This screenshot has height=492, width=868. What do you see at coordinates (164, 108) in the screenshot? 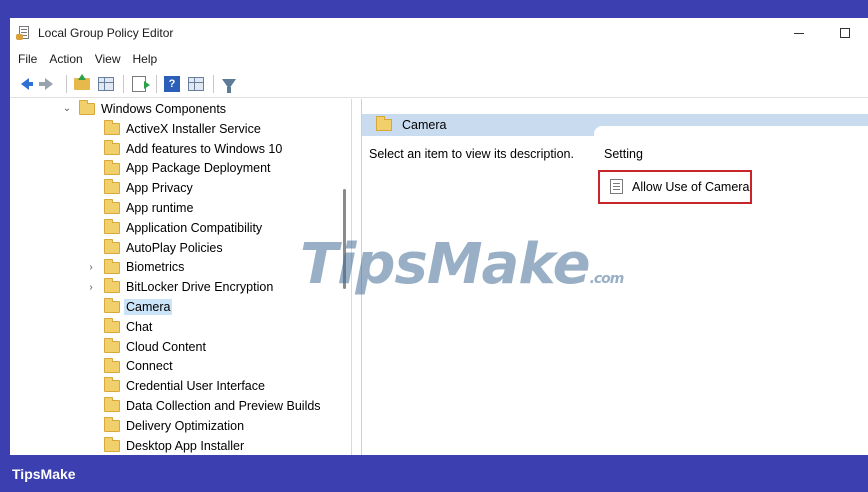
I see `tree-item-label: Windows Components` at bounding box center [164, 108].